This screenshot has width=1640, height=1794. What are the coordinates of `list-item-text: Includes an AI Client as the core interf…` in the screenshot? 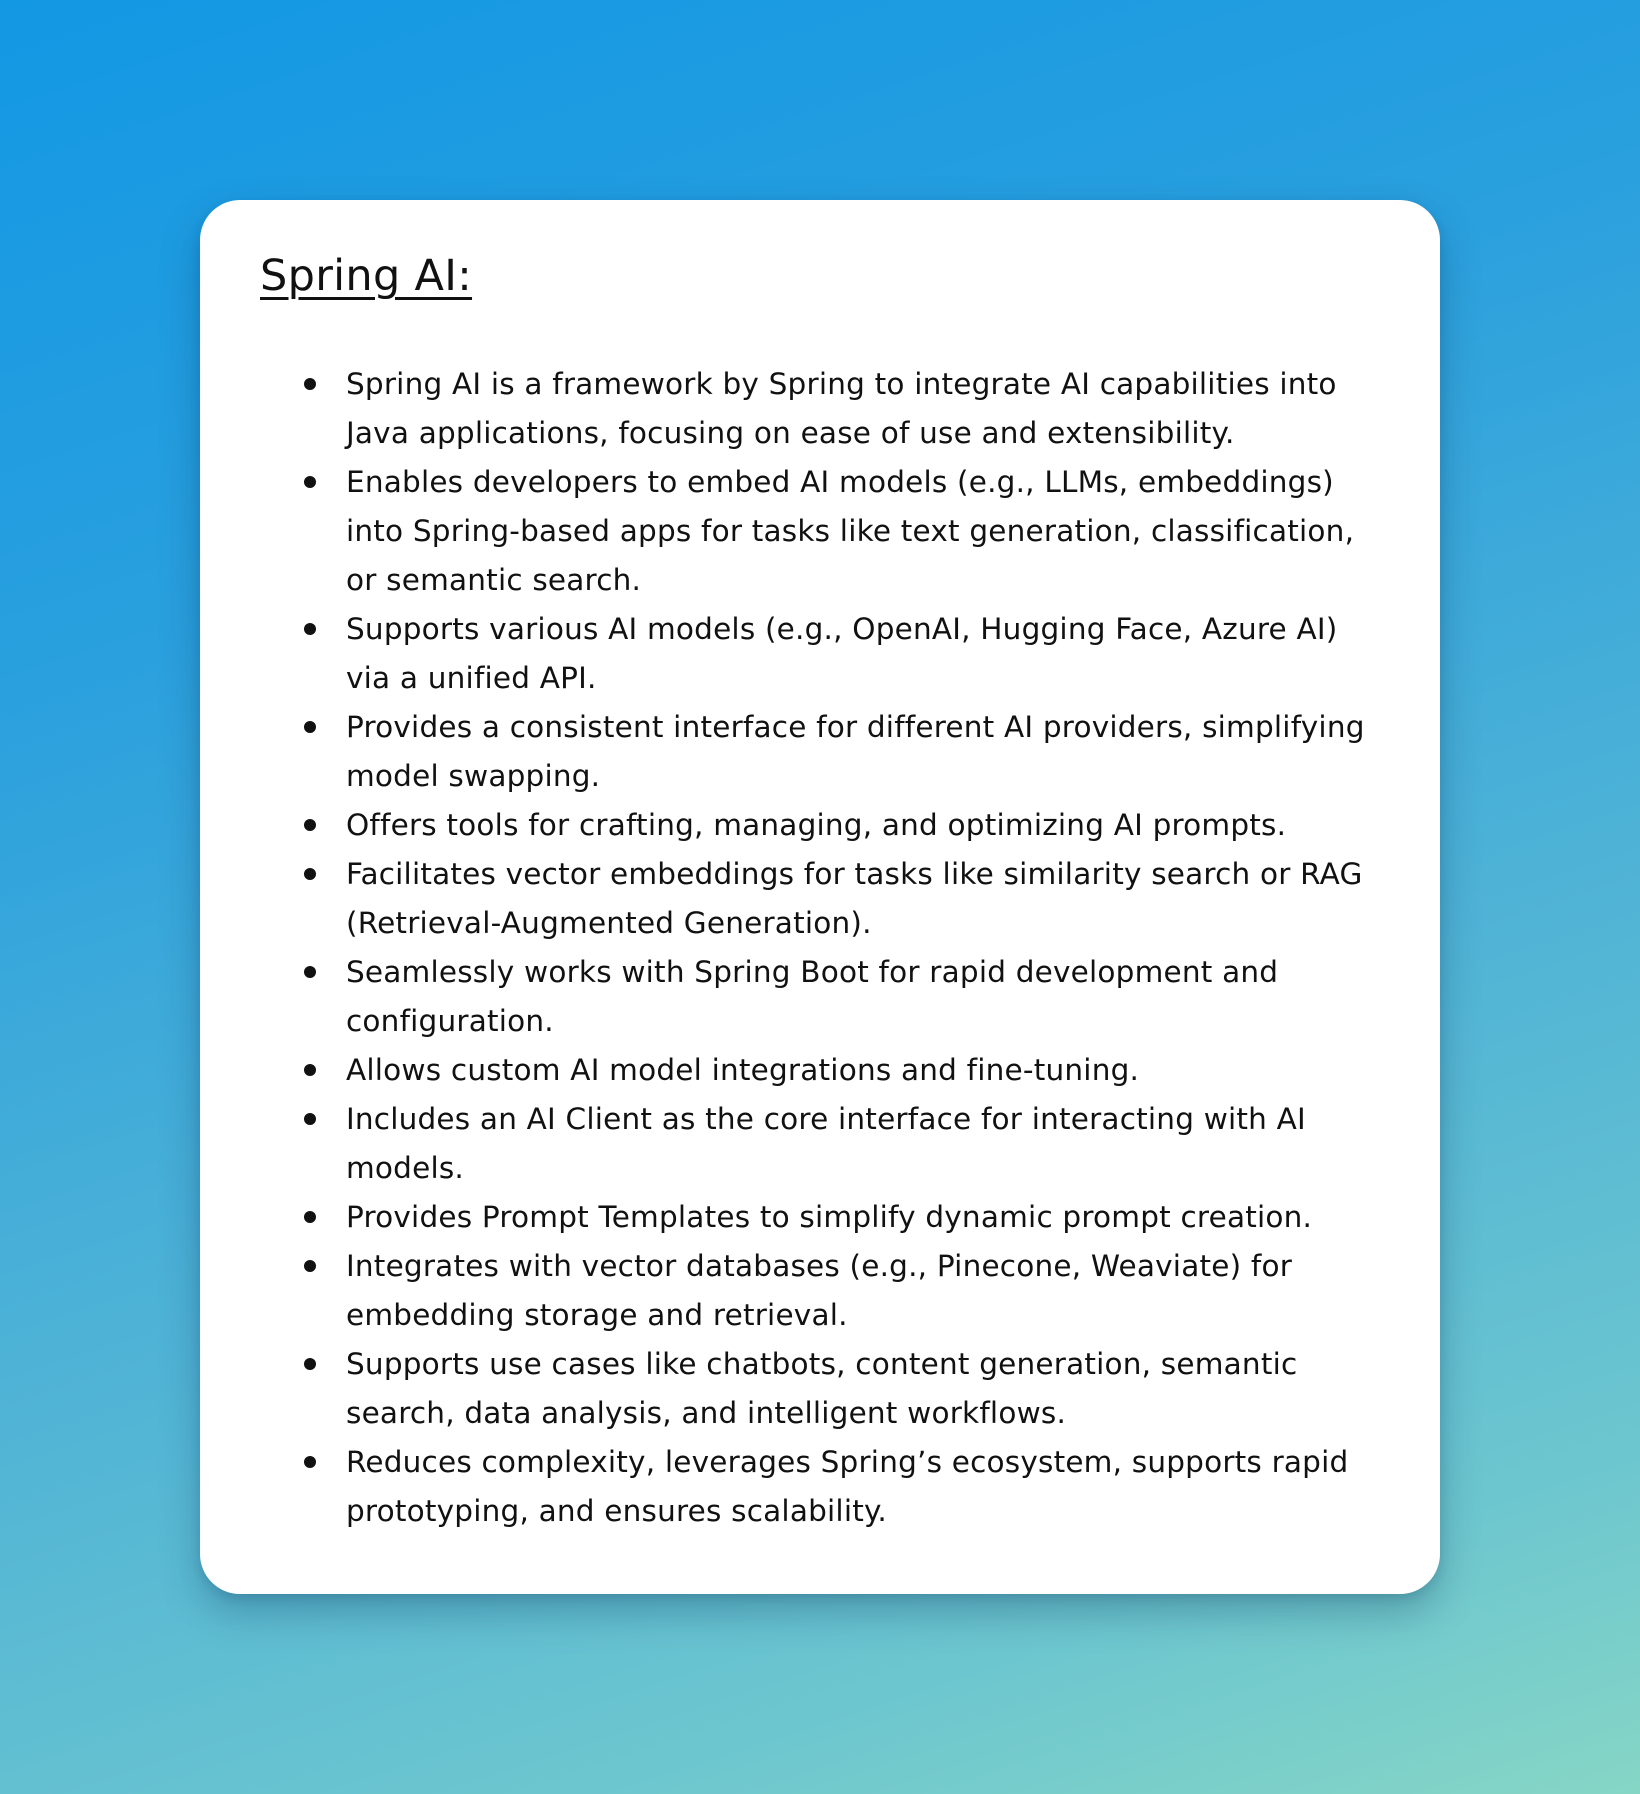 It's located at (826, 1143).